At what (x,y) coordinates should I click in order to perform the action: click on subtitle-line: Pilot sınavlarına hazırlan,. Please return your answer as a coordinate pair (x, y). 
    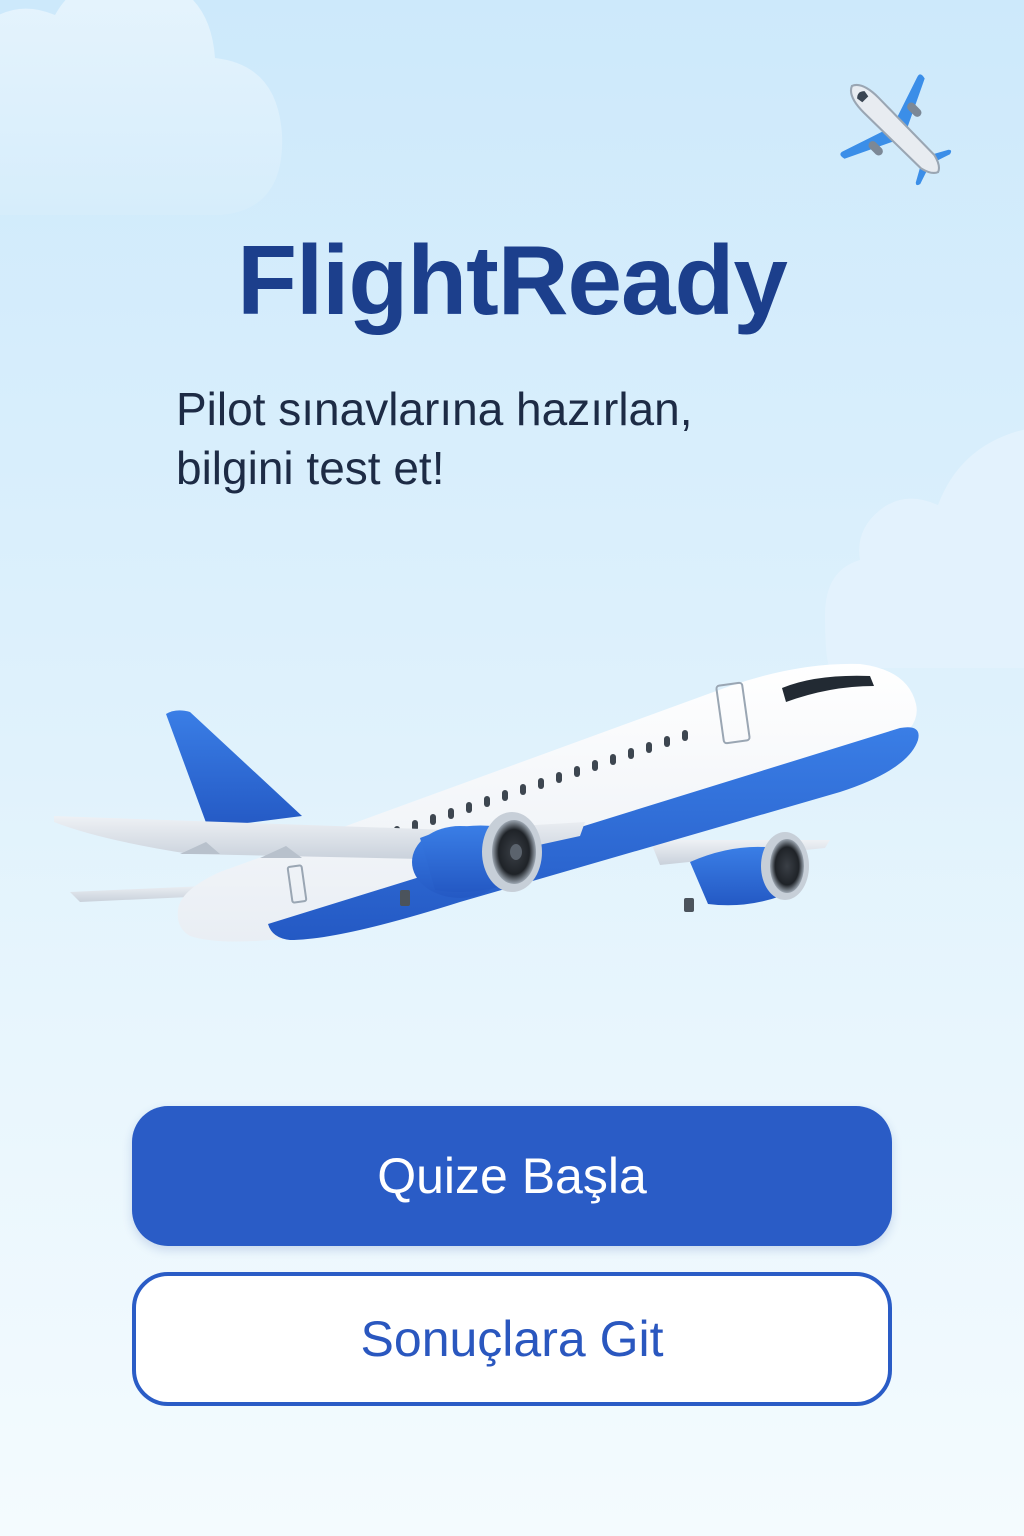
    Looking at the image, I should click on (434, 409).